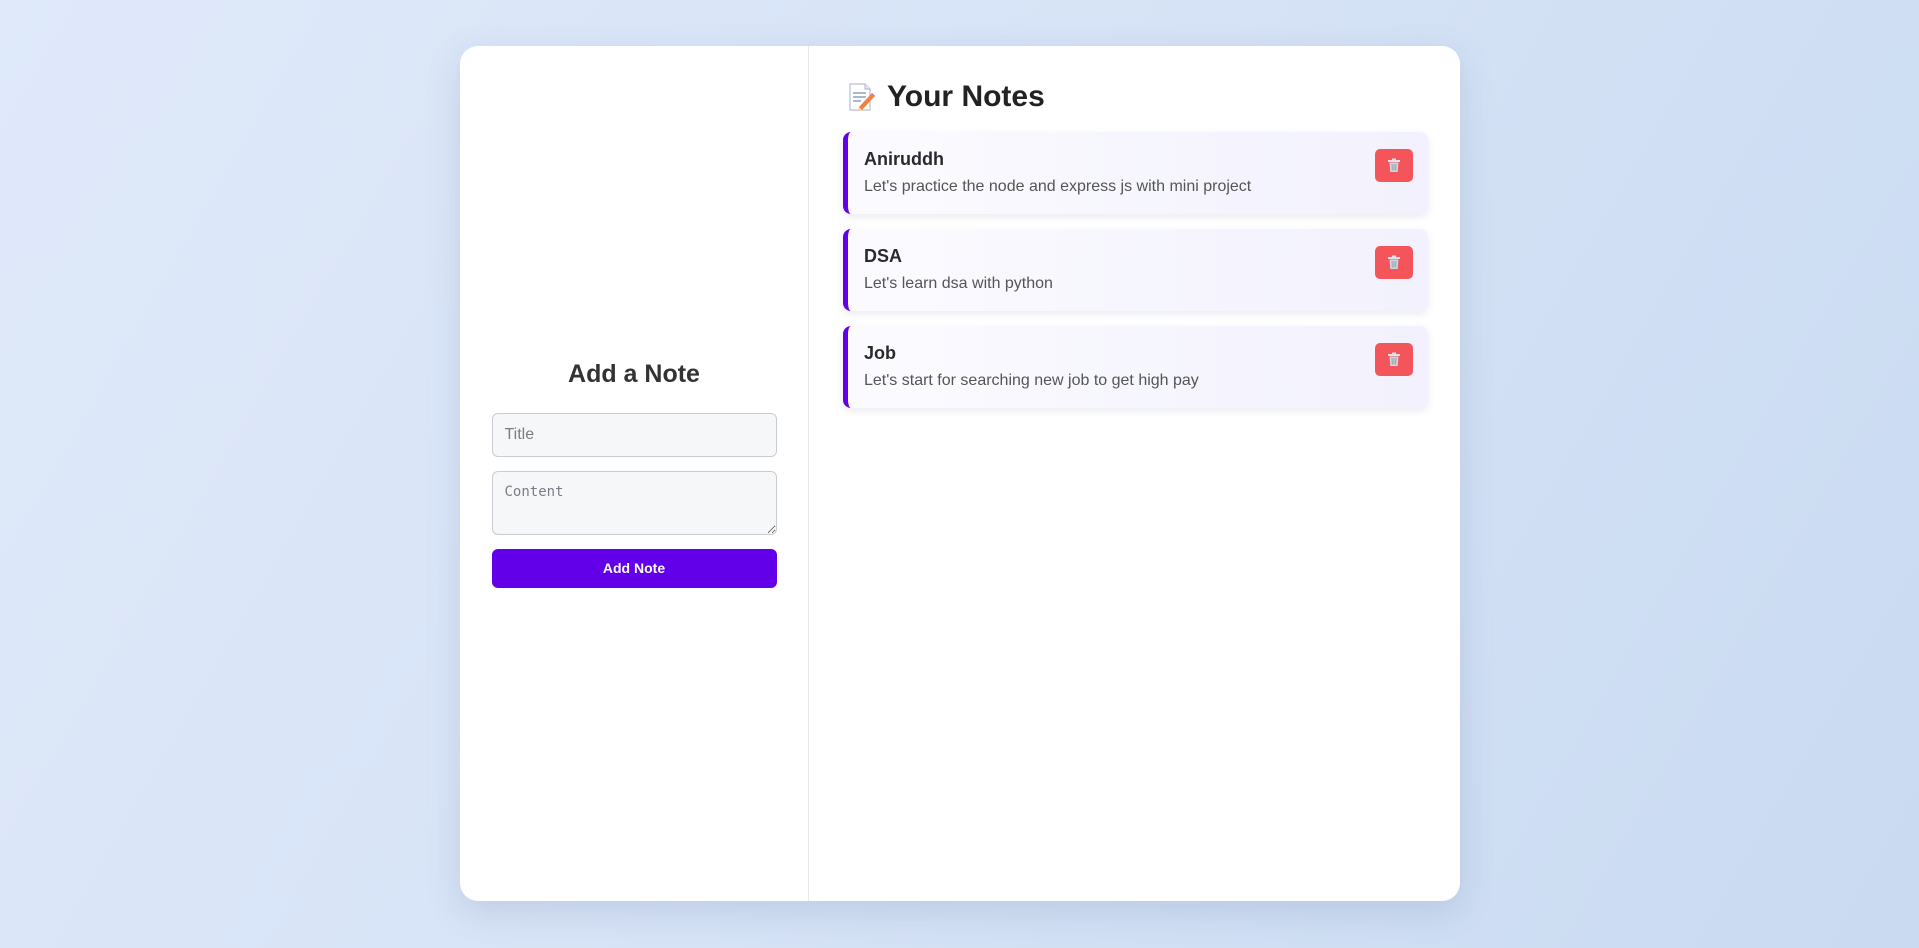  Describe the element at coordinates (880, 353) in the screenshot. I see `note-title: Job` at that location.